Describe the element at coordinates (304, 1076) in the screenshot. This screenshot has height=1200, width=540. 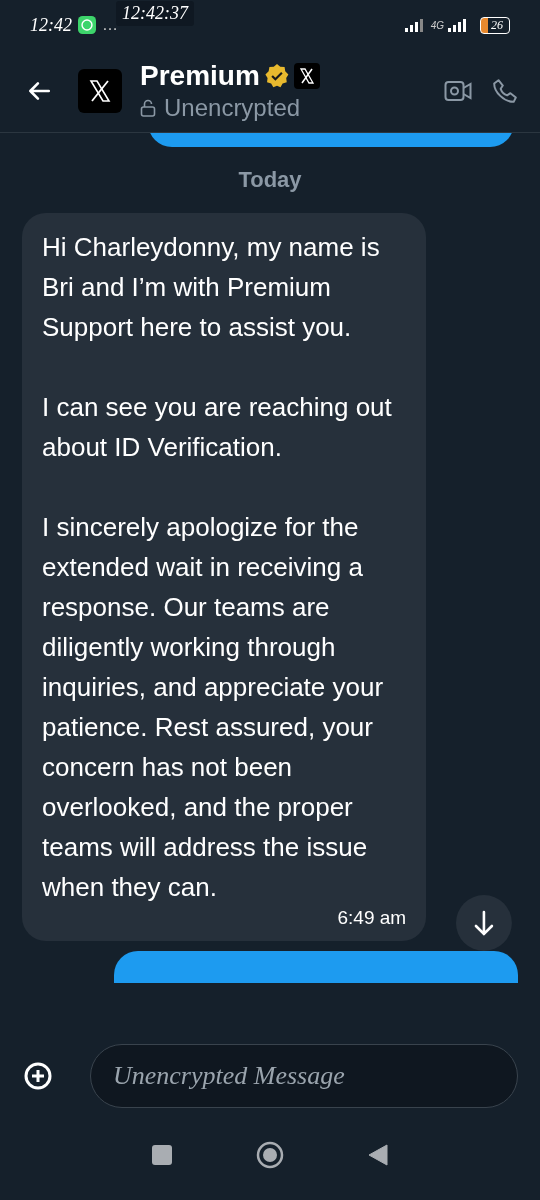
I see `message-input-field: Unencrypted Message` at that location.